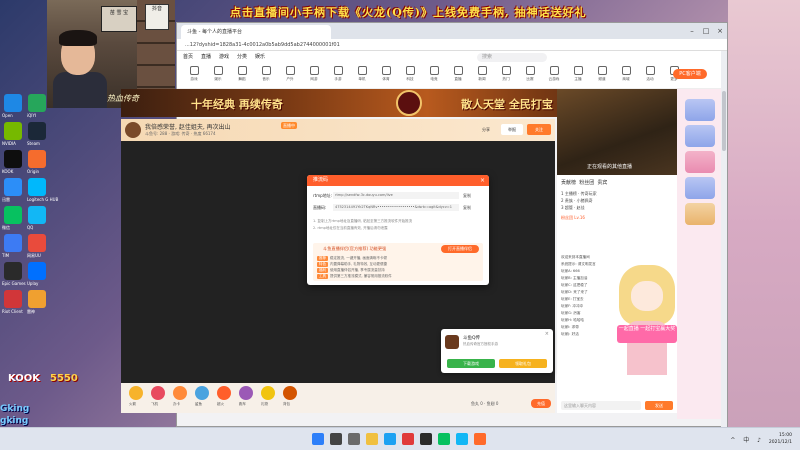  I want to click on category-item: 体育, so click(386, 77).